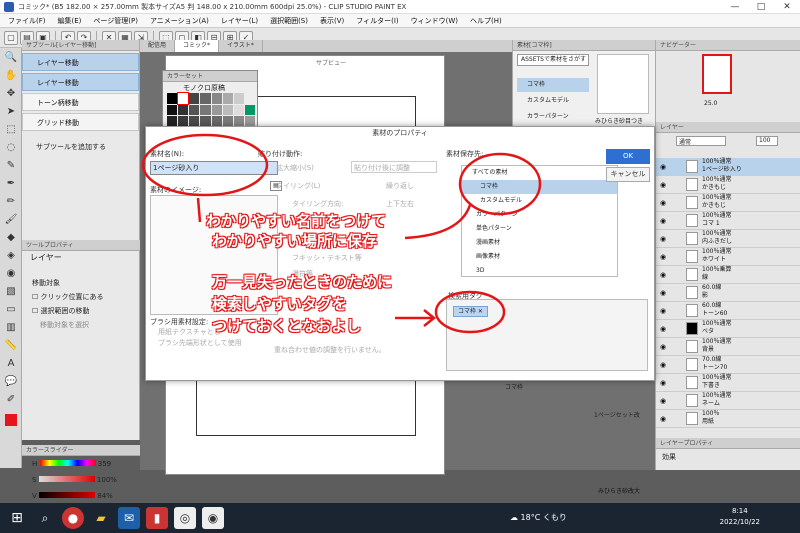  What do you see at coordinates (73, 518) in the screenshot?
I see `chrome-icon: ●` at bounding box center [73, 518].